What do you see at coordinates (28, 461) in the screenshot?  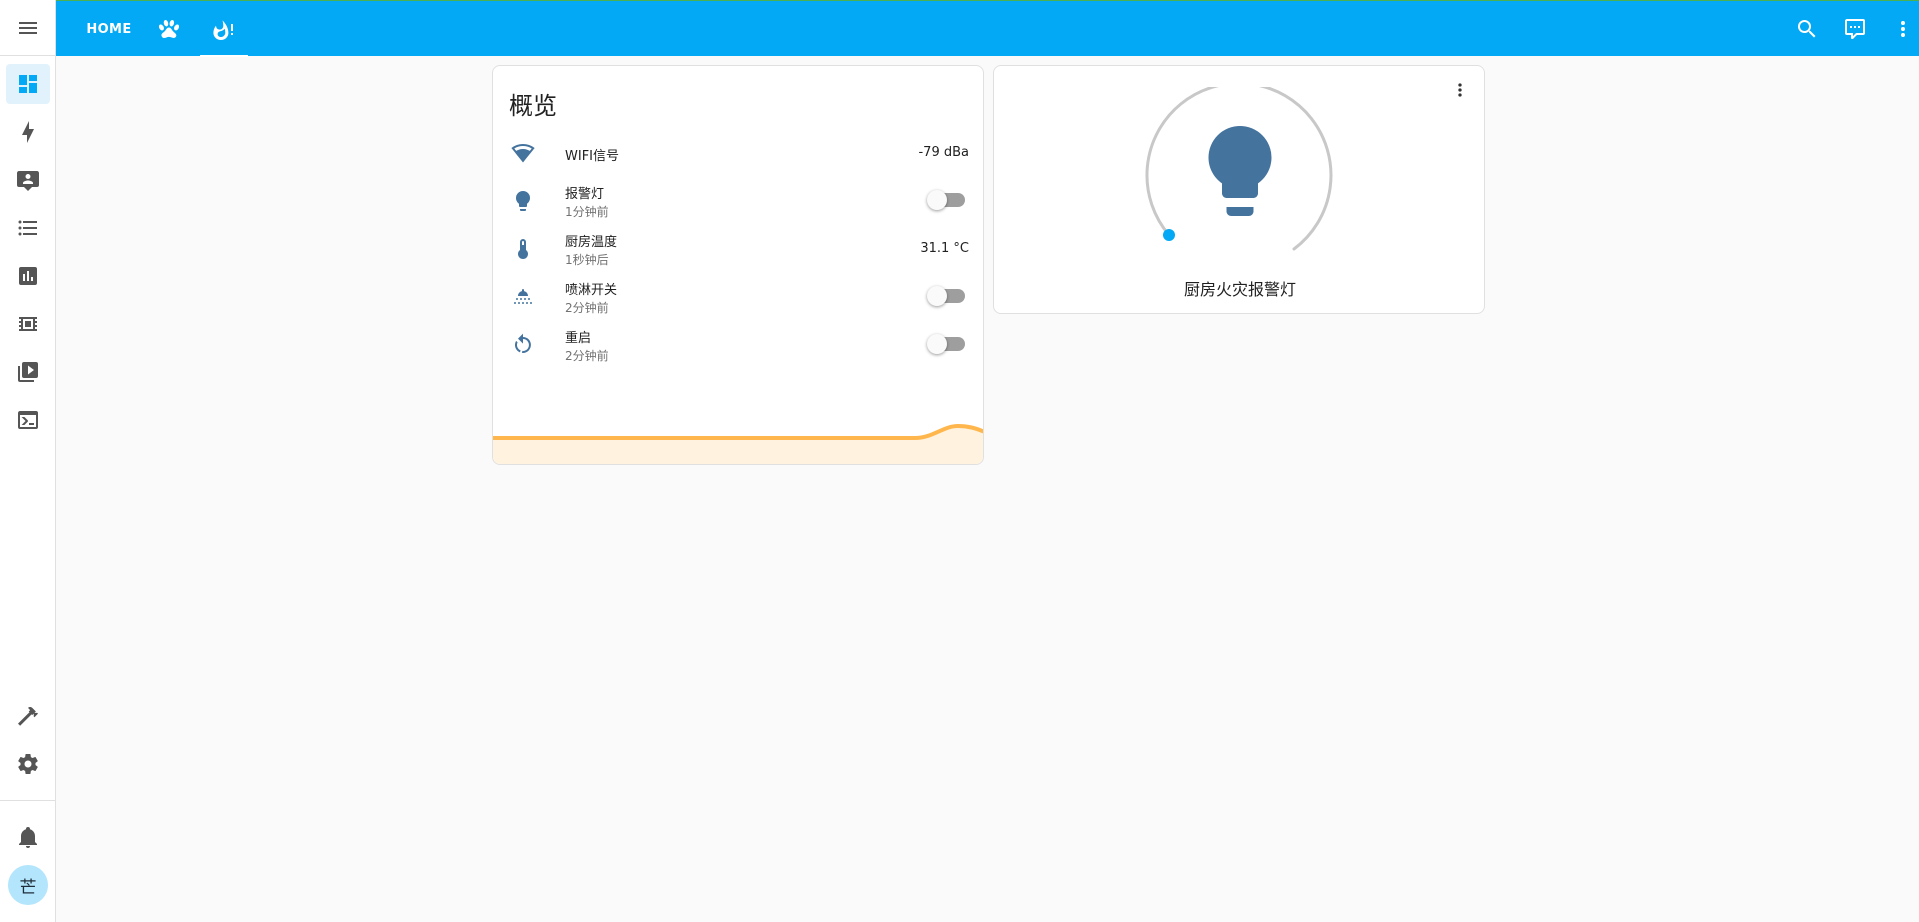 I see `sidebar: 芒` at bounding box center [28, 461].